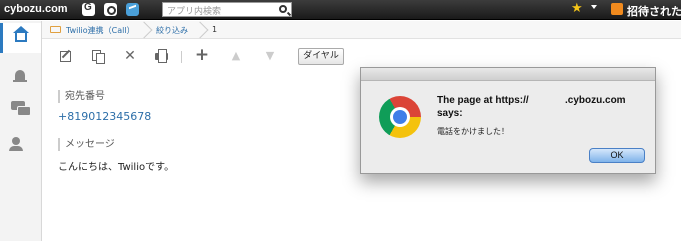 The height and width of the screenshot is (241, 681). What do you see at coordinates (116, 167) in the screenshot?
I see `message-value: こんにちは、Twilioです。` at bounding box center [116, 167].